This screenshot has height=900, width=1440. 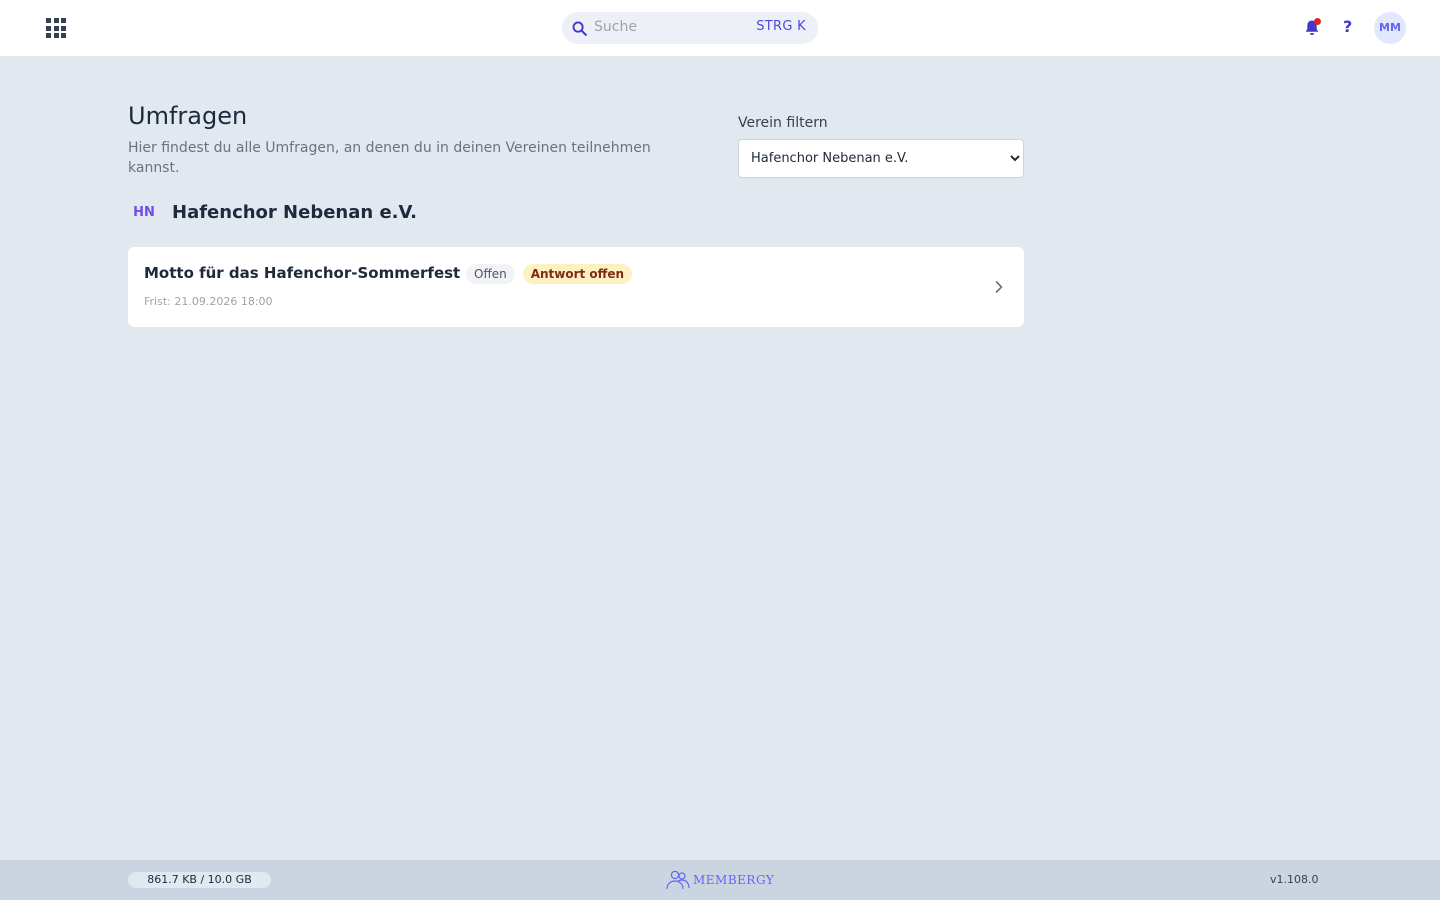 I want to click on storage-usage-text: 861.7 KB / 10.0 GB, so click(x=199, y=879).